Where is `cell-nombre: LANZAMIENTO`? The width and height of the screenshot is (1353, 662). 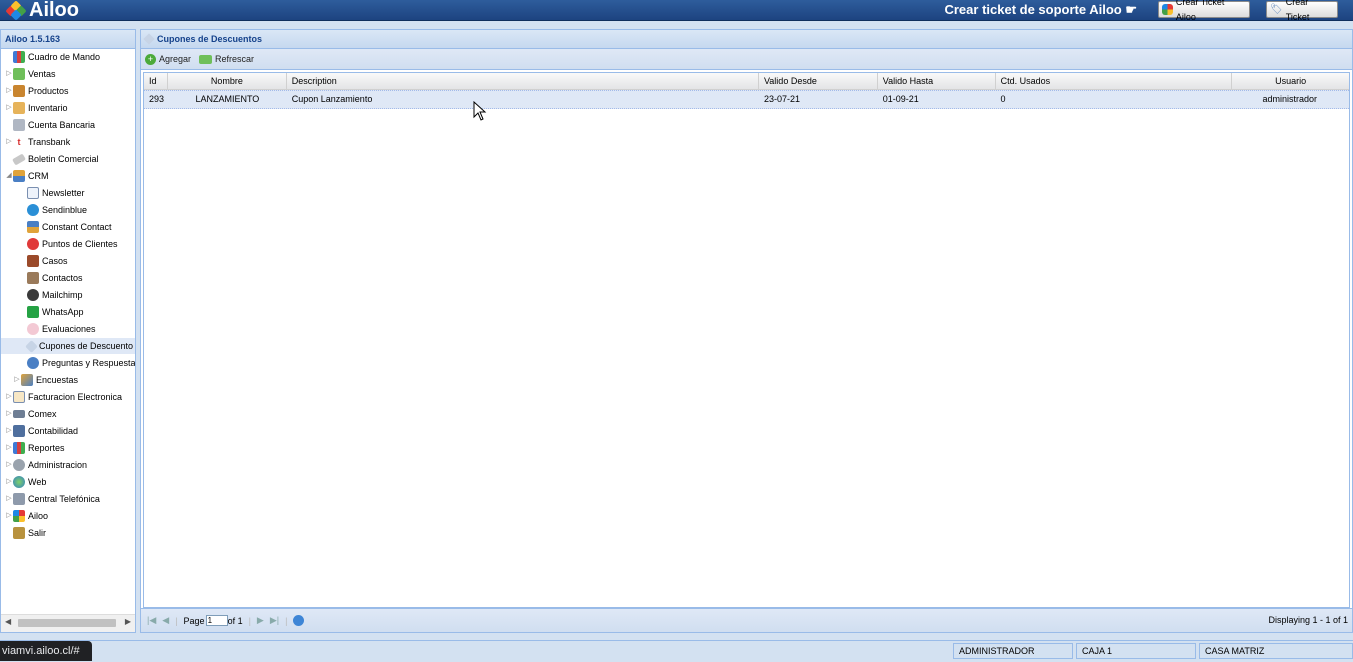 cell-nombre: LANZAMIENTO is located at coordinates (227, 99).